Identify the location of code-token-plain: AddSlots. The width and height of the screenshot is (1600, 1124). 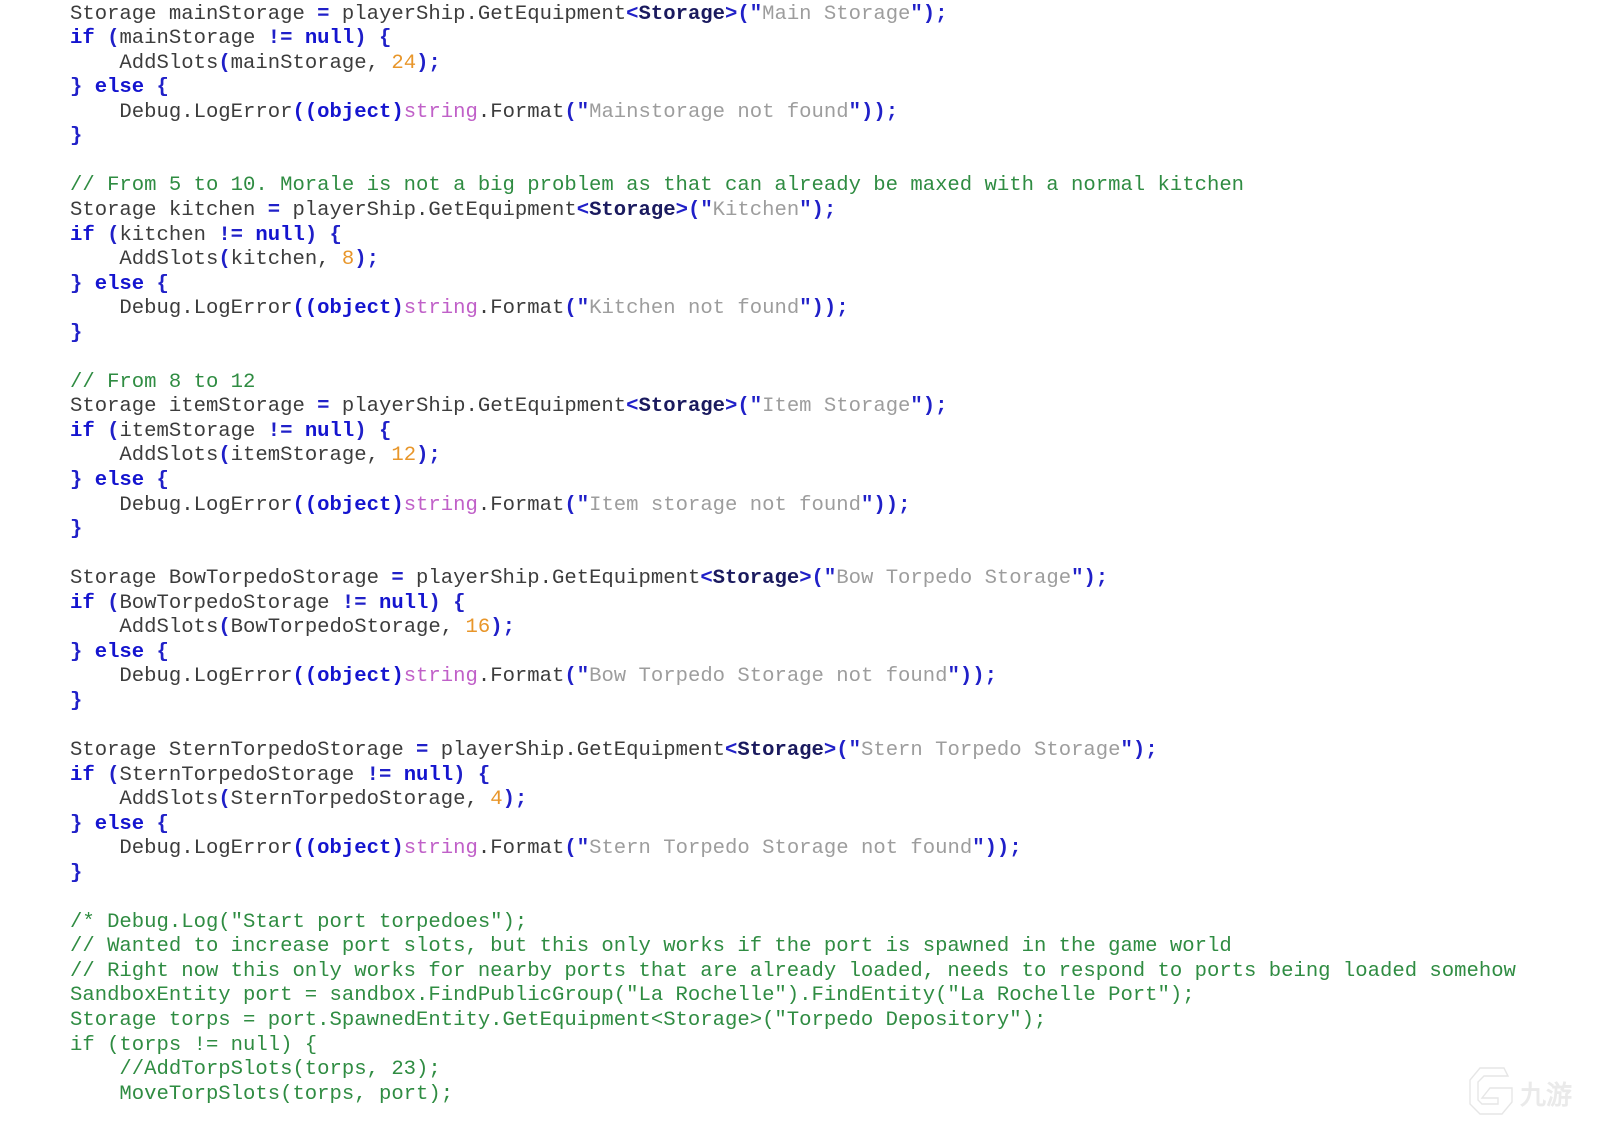
(144, 800).